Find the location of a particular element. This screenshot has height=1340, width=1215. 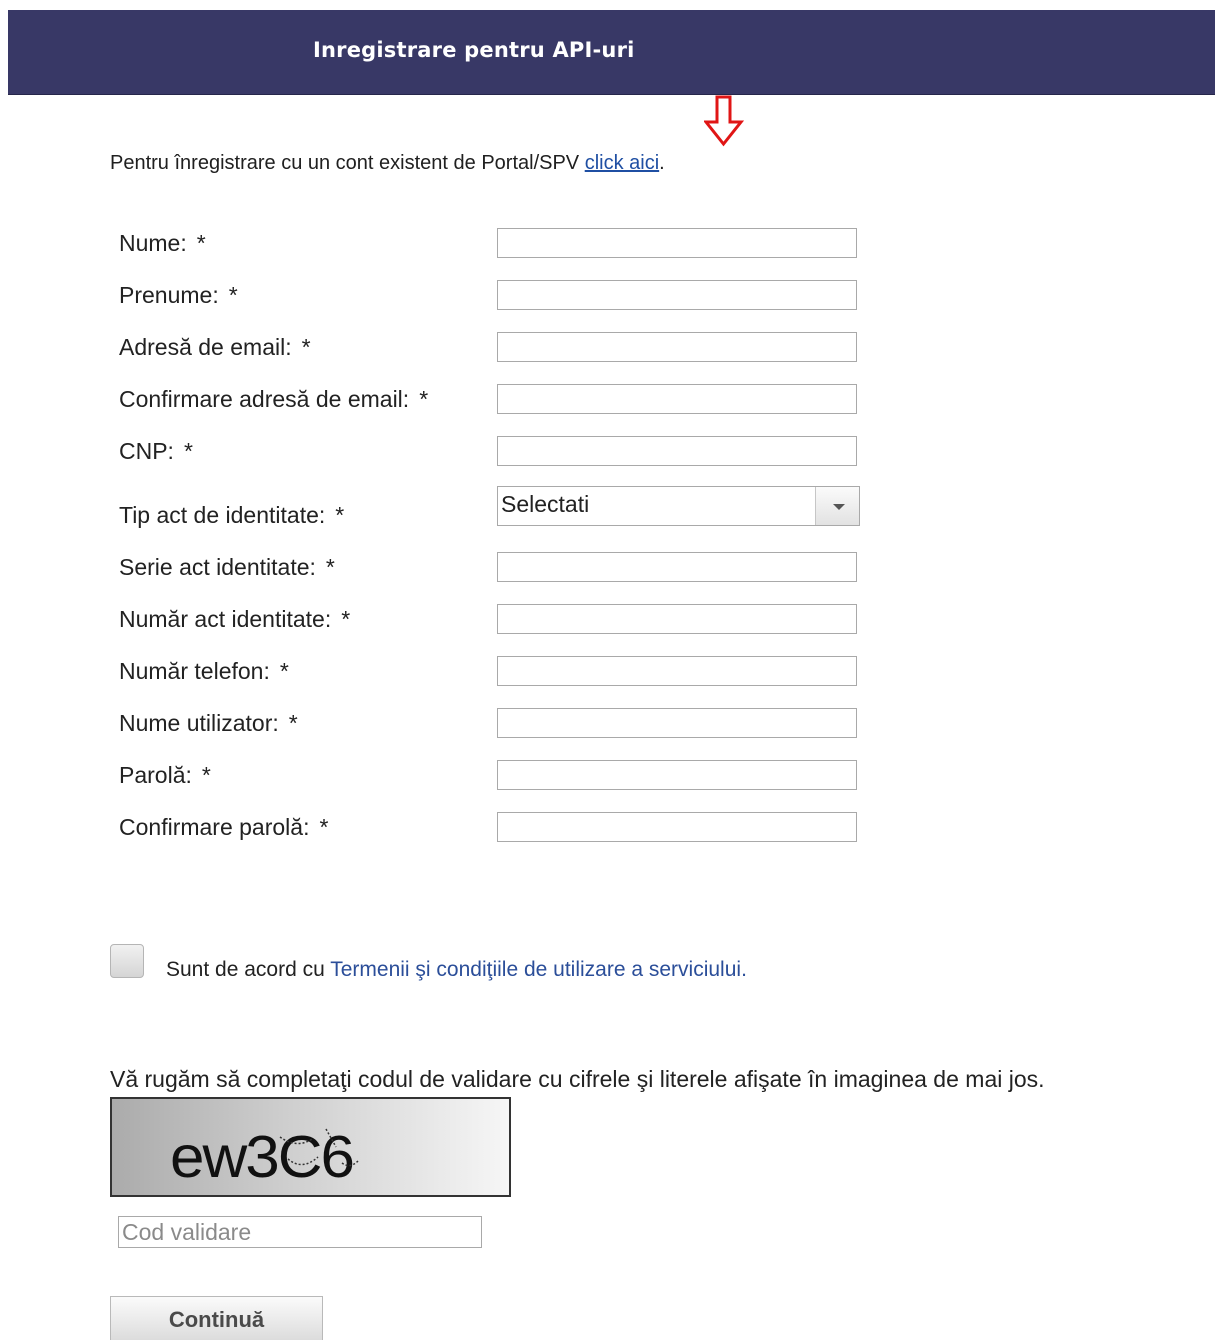

field-email-confirm: Confirmare adresă de email: * is located at coordinates (607, 404).